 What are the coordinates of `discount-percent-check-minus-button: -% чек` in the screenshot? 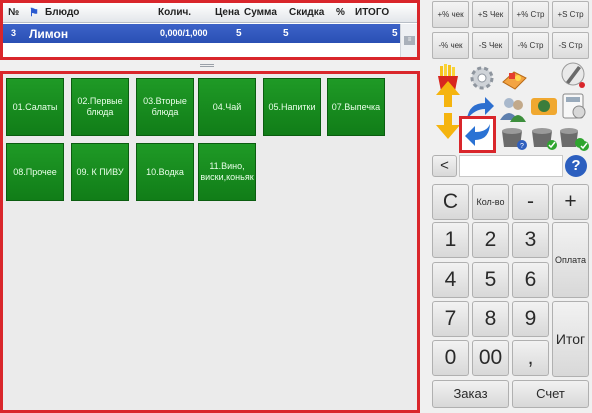 It's located at (450, 45).